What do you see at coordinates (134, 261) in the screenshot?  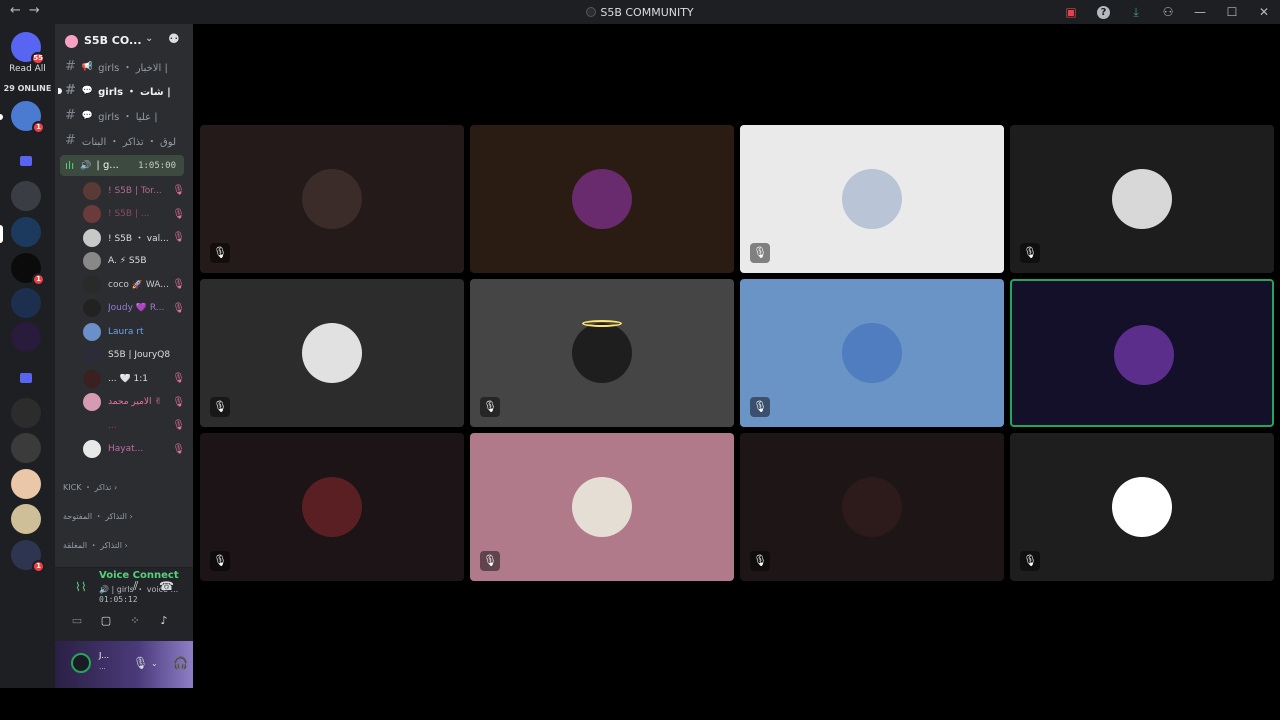 I see `voice-user-row: A. ⚡ S5B` at bounding box center [134, 261].